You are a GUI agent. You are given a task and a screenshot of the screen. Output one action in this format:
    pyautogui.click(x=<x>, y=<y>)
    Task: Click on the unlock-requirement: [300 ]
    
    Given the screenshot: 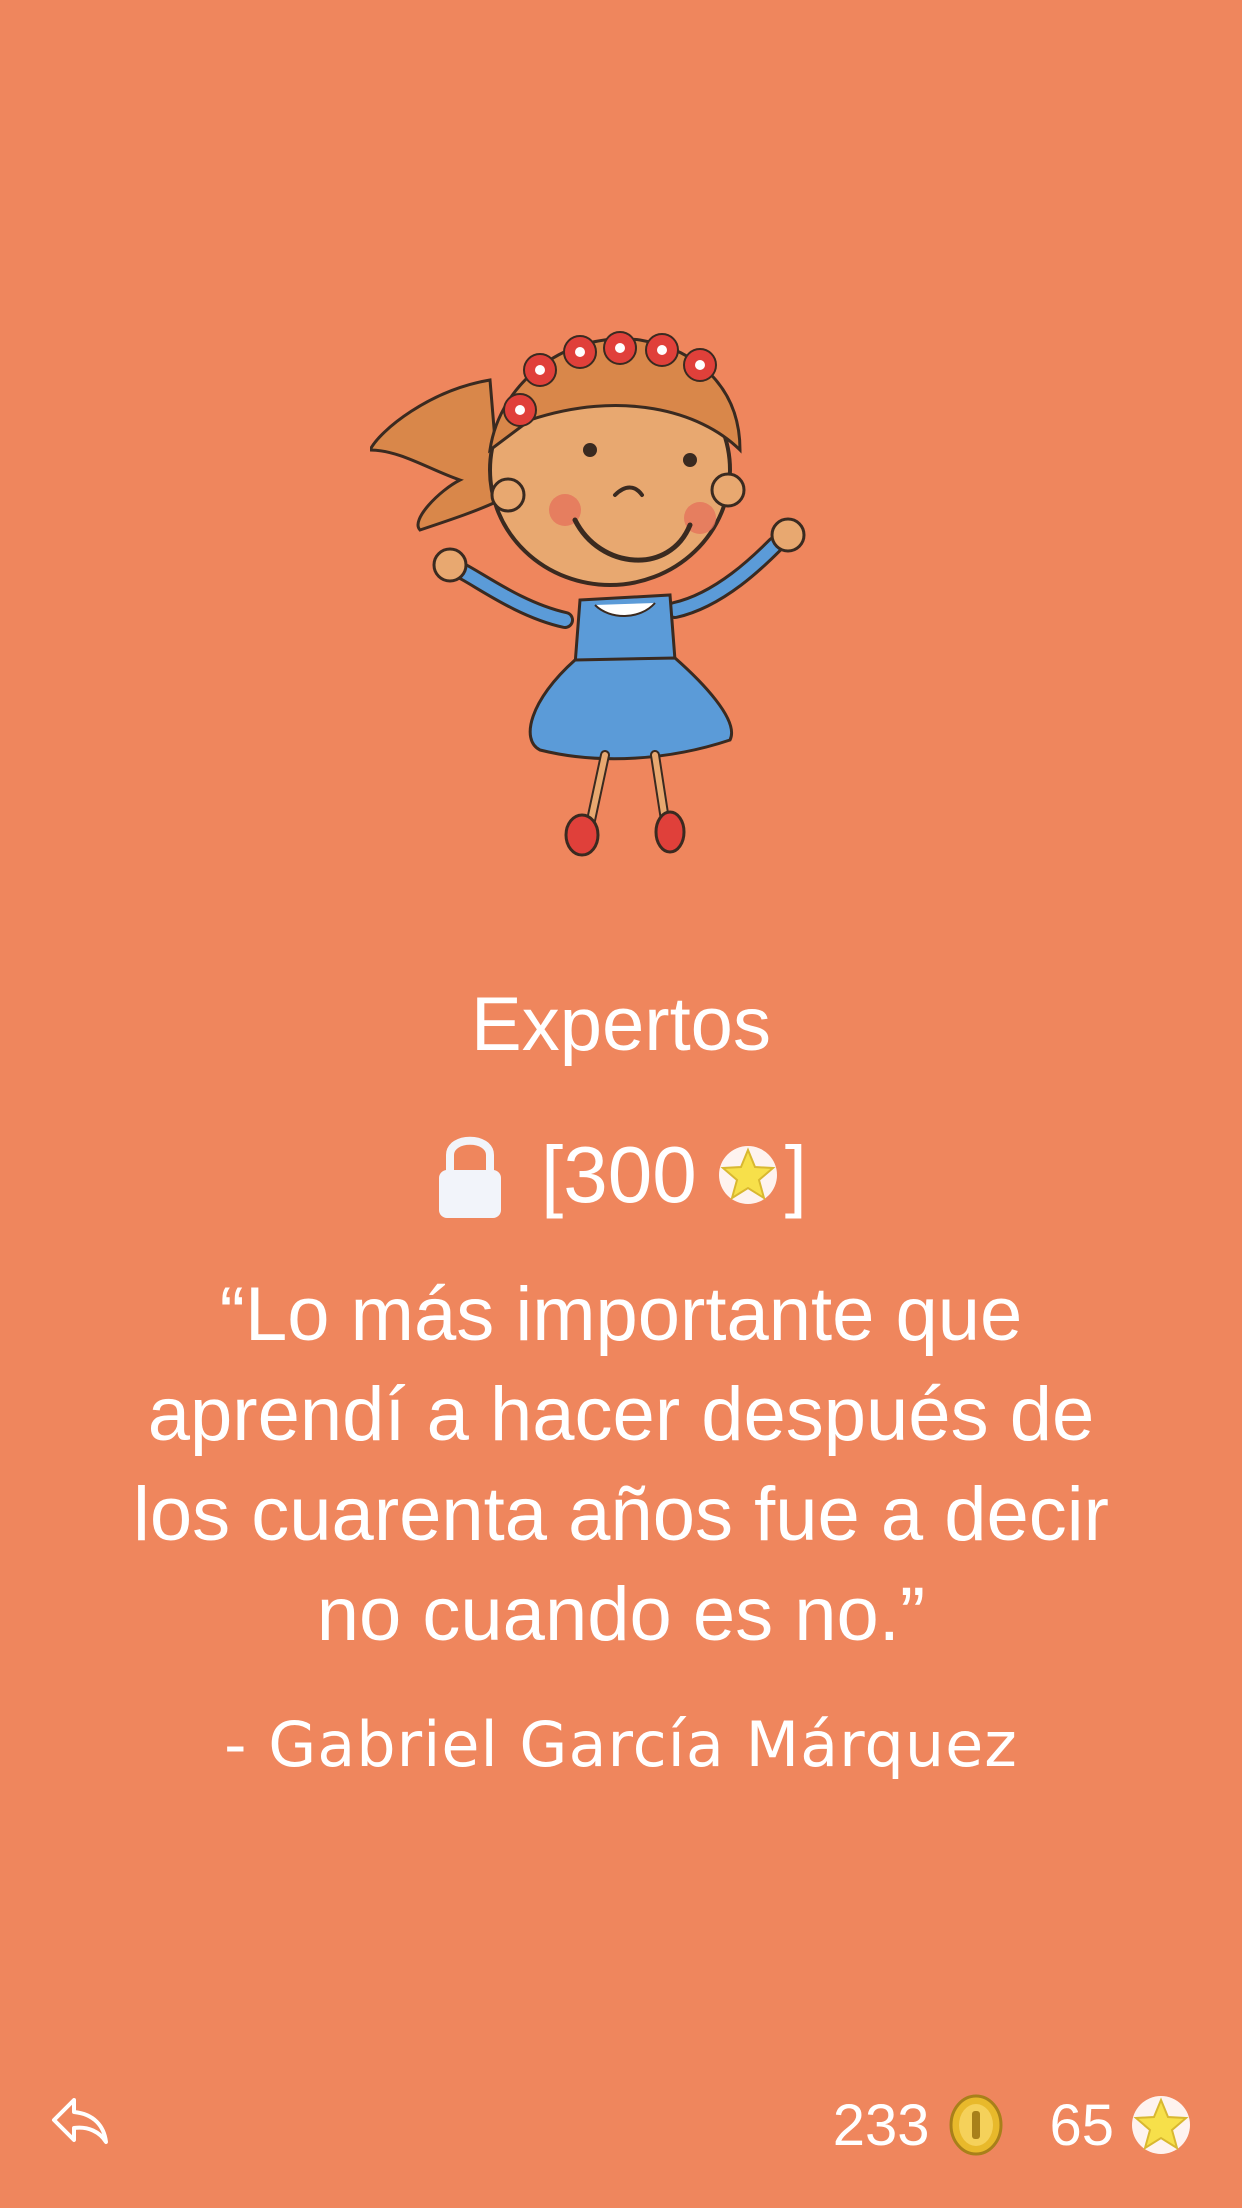 What is the action you would take?
    pyautogui.click(x=621, y=1175)
    